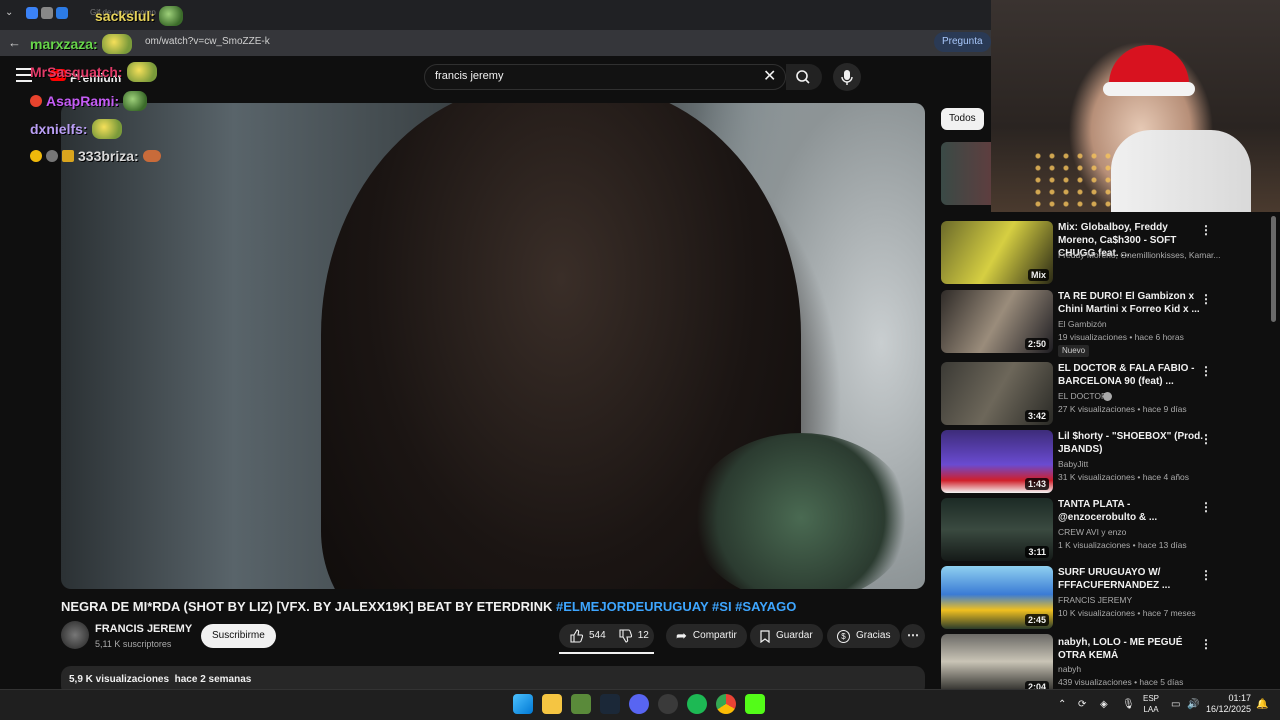  Describe the element at coordinates (997, 661) in the screenshot. I see `video-thumbnail: 2:04` at that location.